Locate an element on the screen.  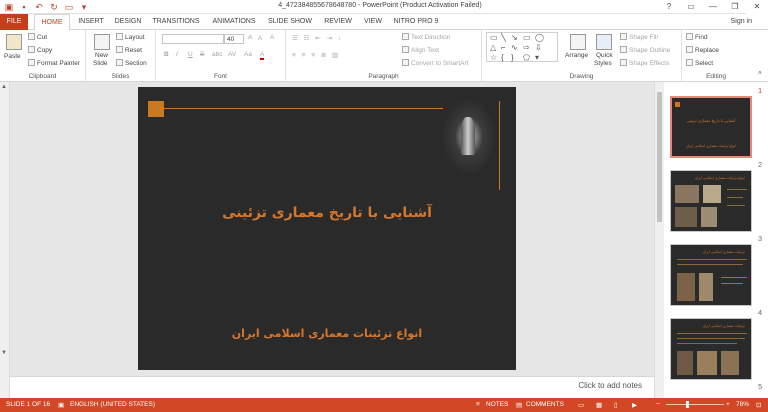
close-button: ✕ is located at coordinates (757, 7).